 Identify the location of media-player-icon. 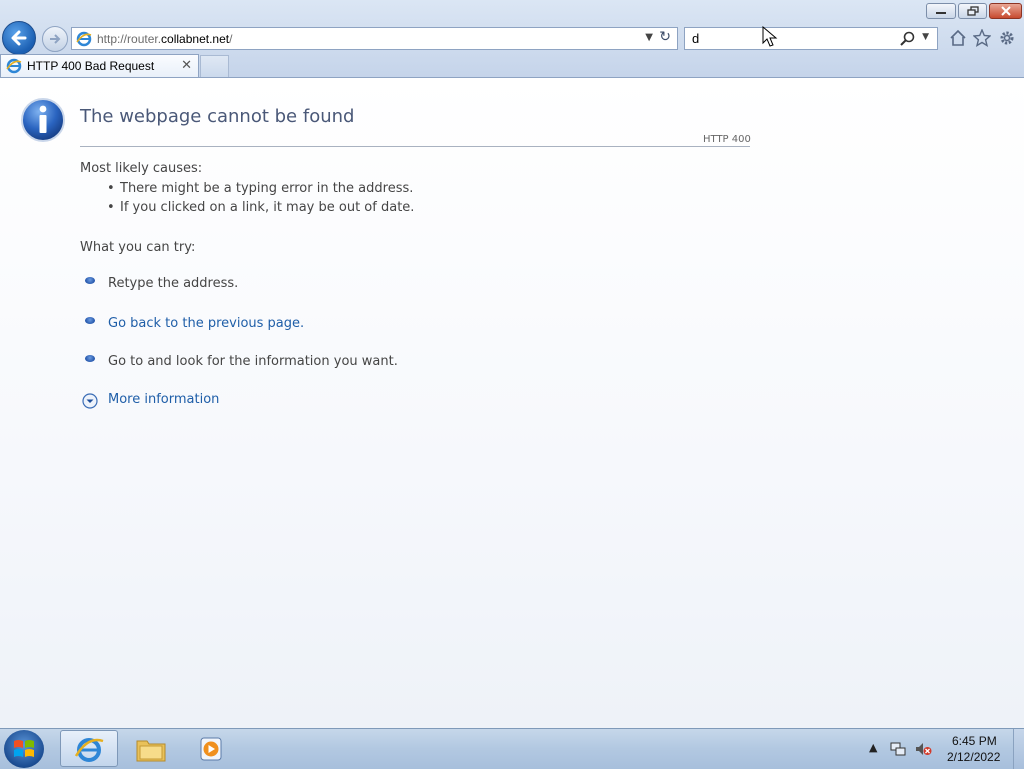
(211, 748).